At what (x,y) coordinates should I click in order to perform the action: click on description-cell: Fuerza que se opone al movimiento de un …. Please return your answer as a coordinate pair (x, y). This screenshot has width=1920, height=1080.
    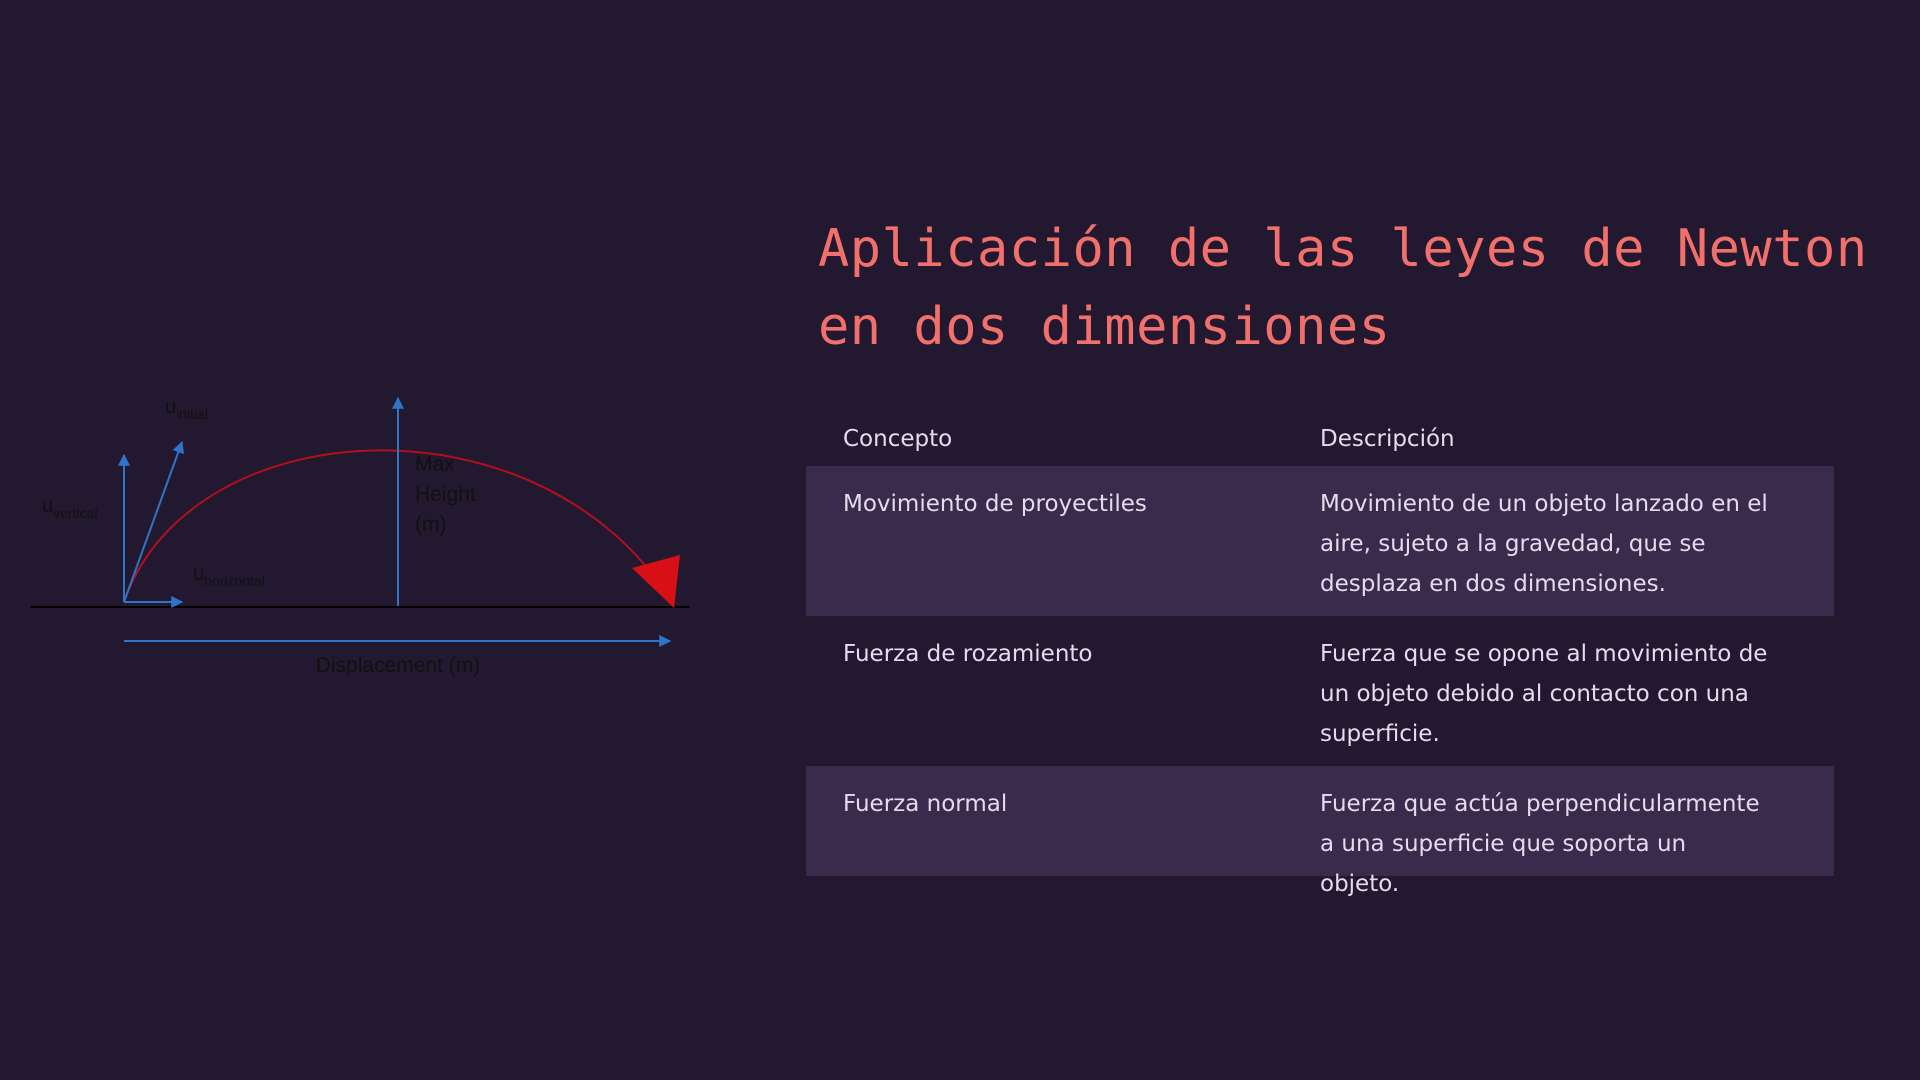
    Looking at the image, I should click on (1544, 694).